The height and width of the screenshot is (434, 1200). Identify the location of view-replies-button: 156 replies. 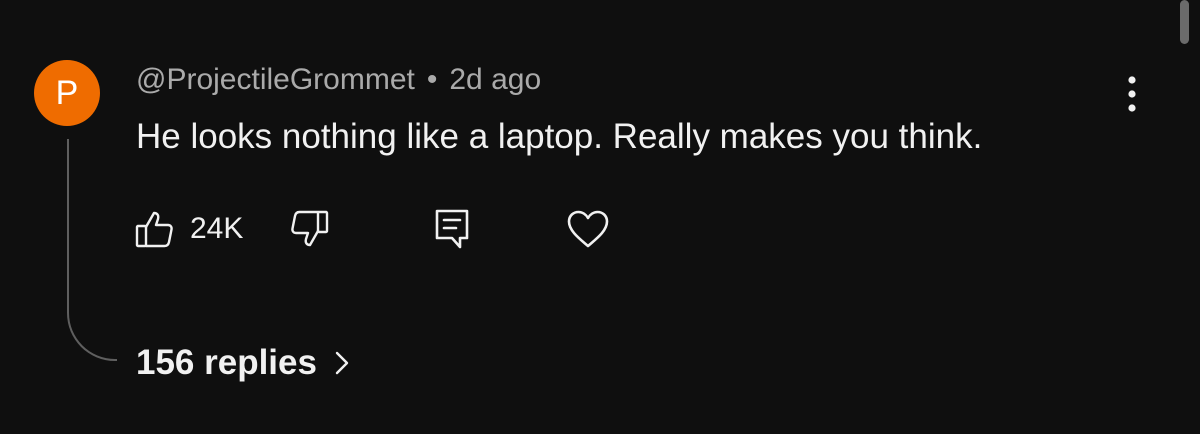
(242, 363).